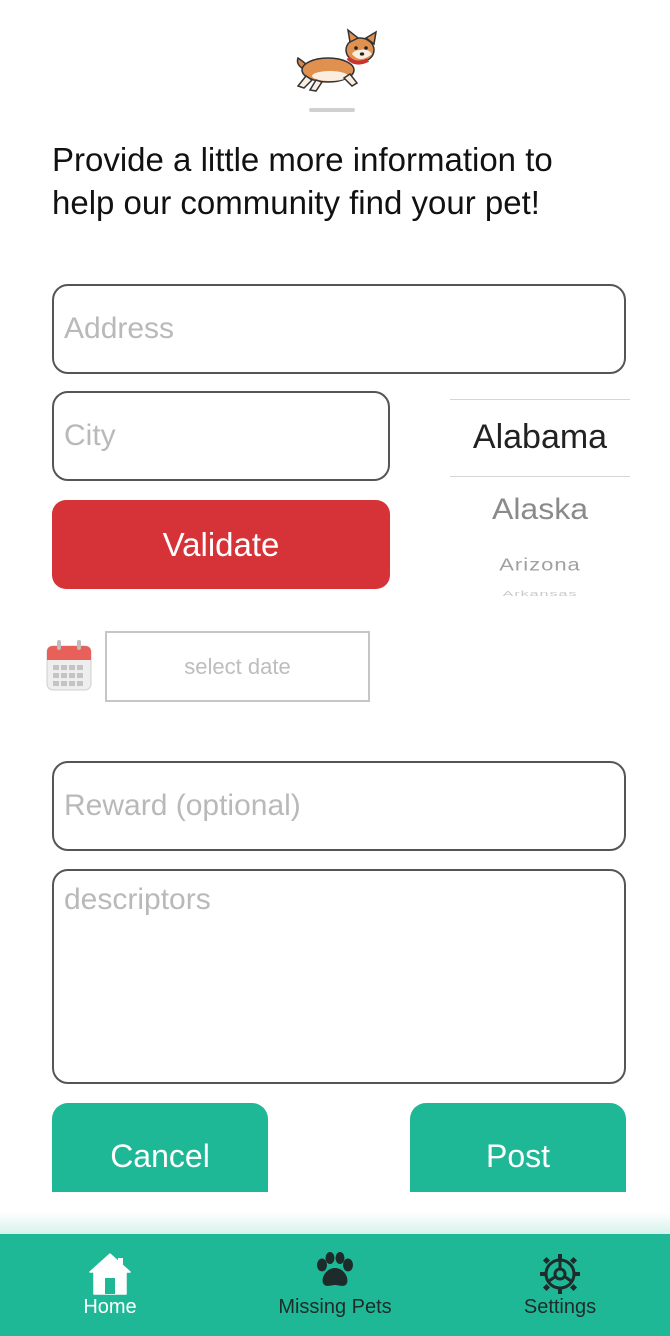 This screenshot has height=1336, width=670. Describe the element at coordinates (69, 666) in the screenshot. I see `calendar-icon` at that location.